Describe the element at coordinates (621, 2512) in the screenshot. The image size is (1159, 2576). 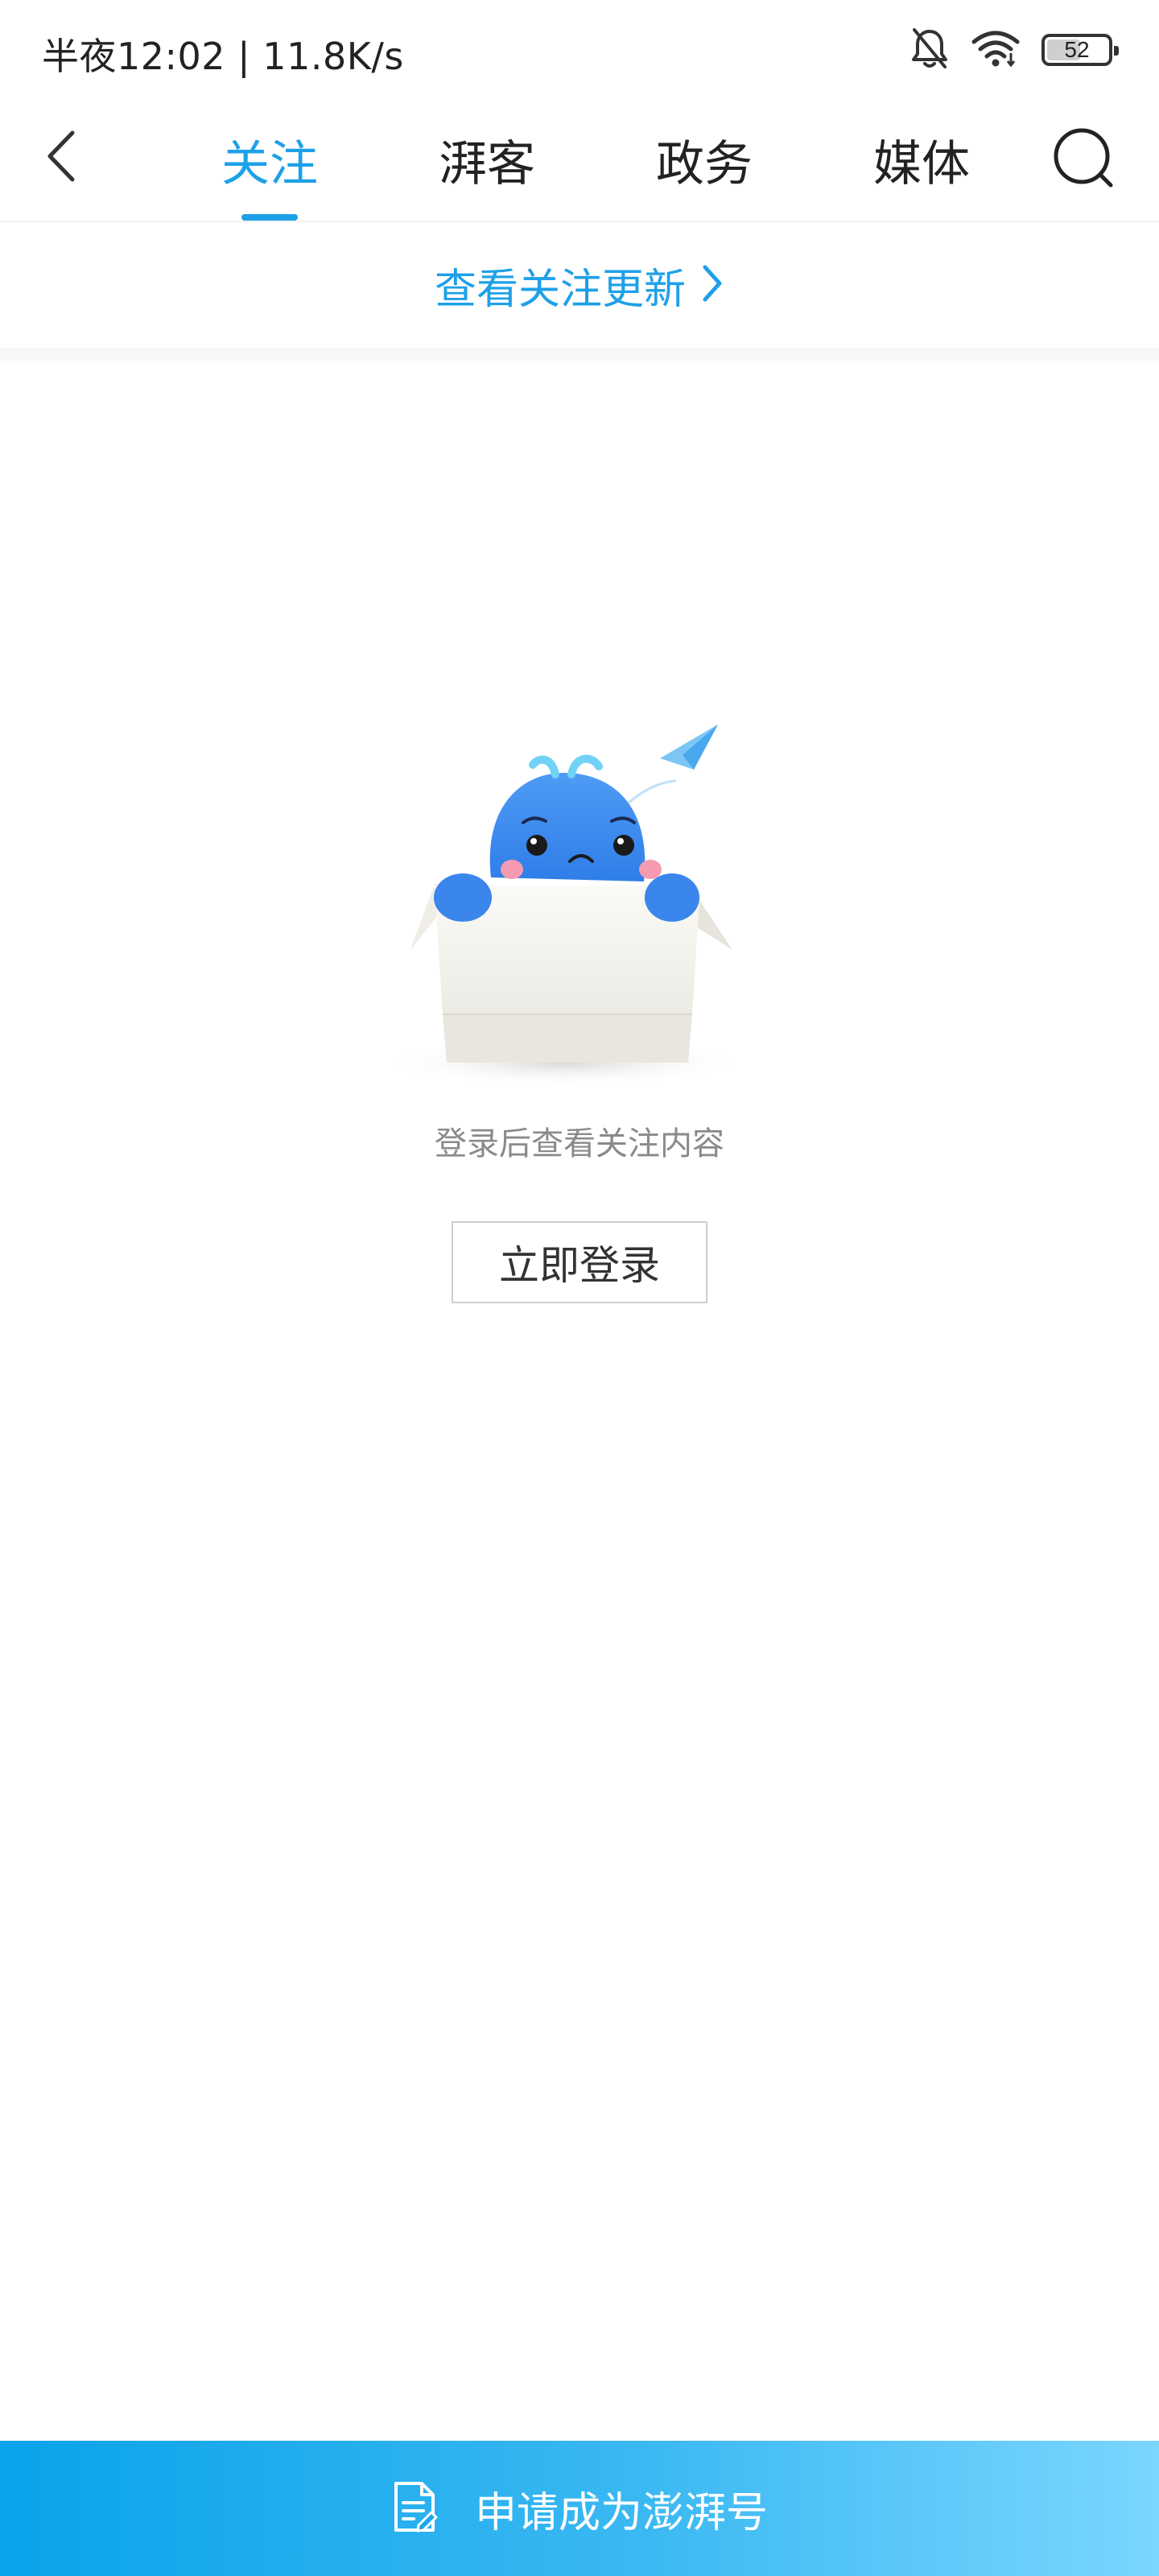
I see `apply-pengpai-account-label: 申请成为澎湃号` at that location.